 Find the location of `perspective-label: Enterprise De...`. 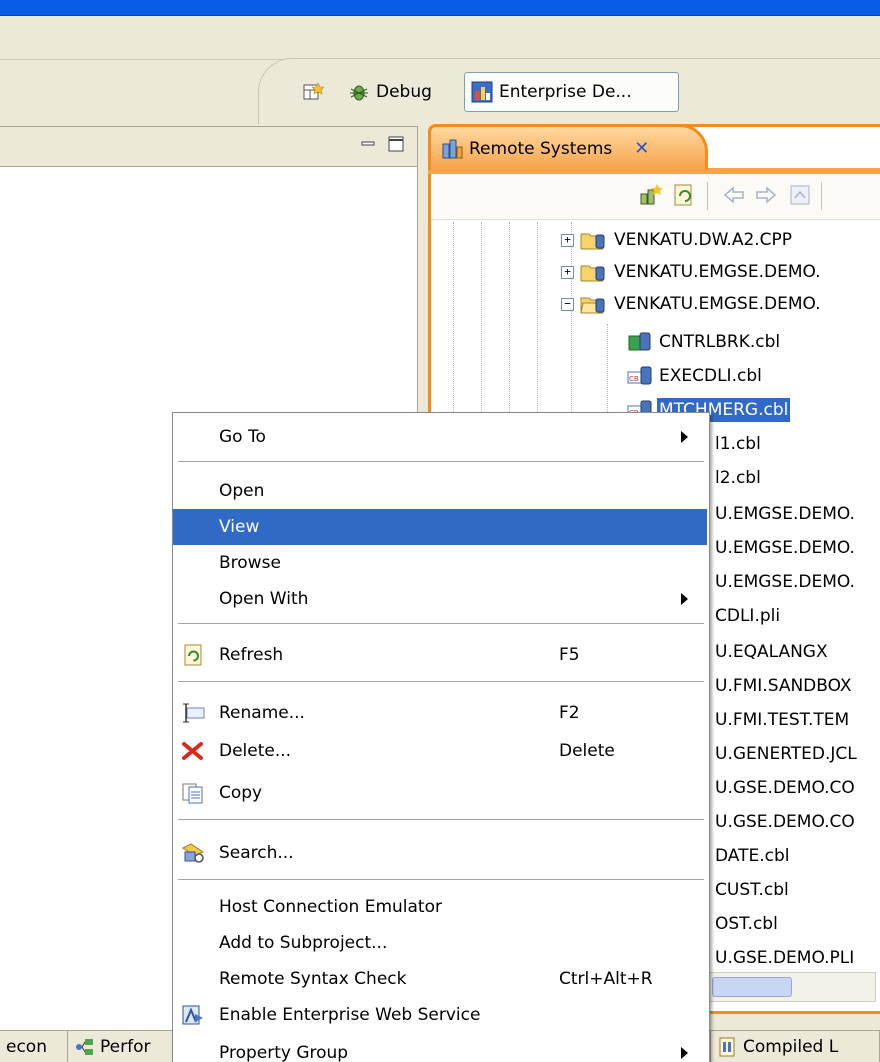

perspective-label: Enterprise De... is located at coordinates (565, 92).